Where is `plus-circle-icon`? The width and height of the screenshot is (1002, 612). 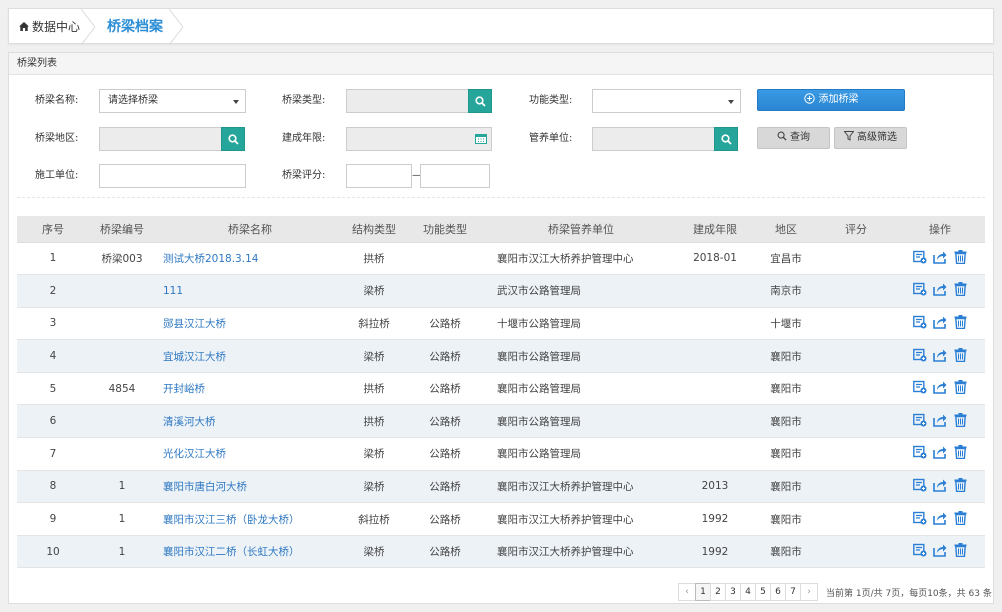 plus-circle-icon is located at coordinates (809, 98).